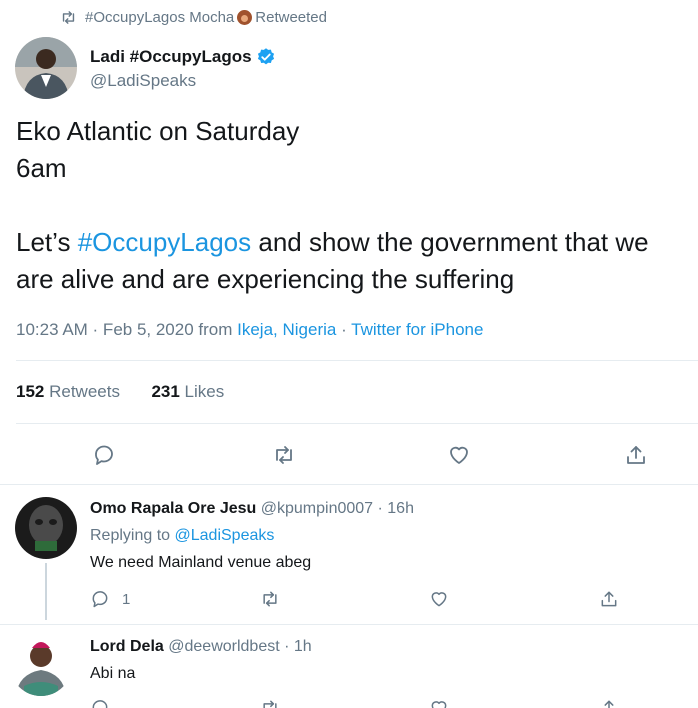 The width and height of the screenshot is (698, 708). Describe the element at coordinates (46, 68) in the screenshot. I see `author-avatar` at that location.